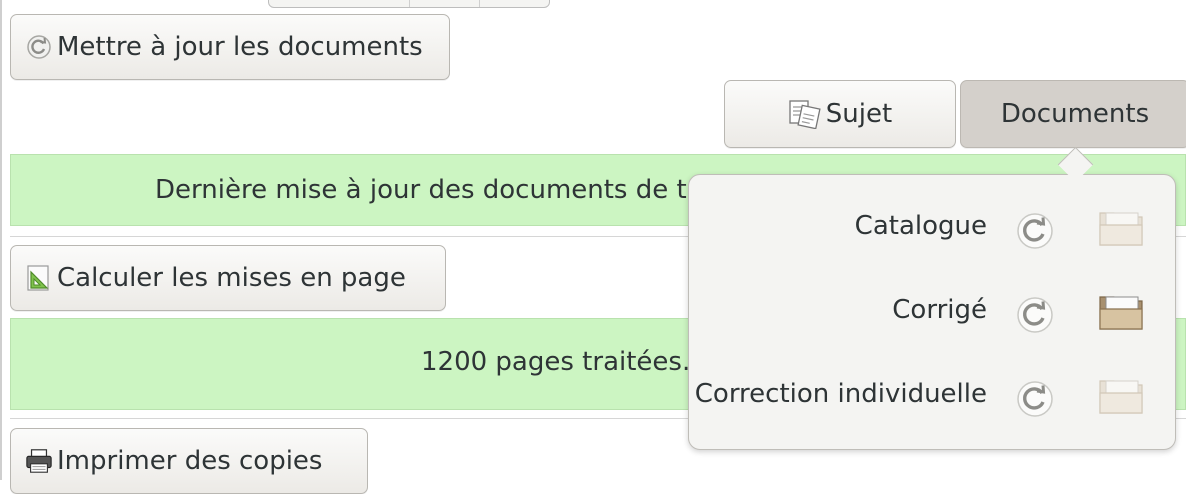 The width and height of the screenshot is (1186, 494). I want to click on documents-copy-icon, so click(805, 114).